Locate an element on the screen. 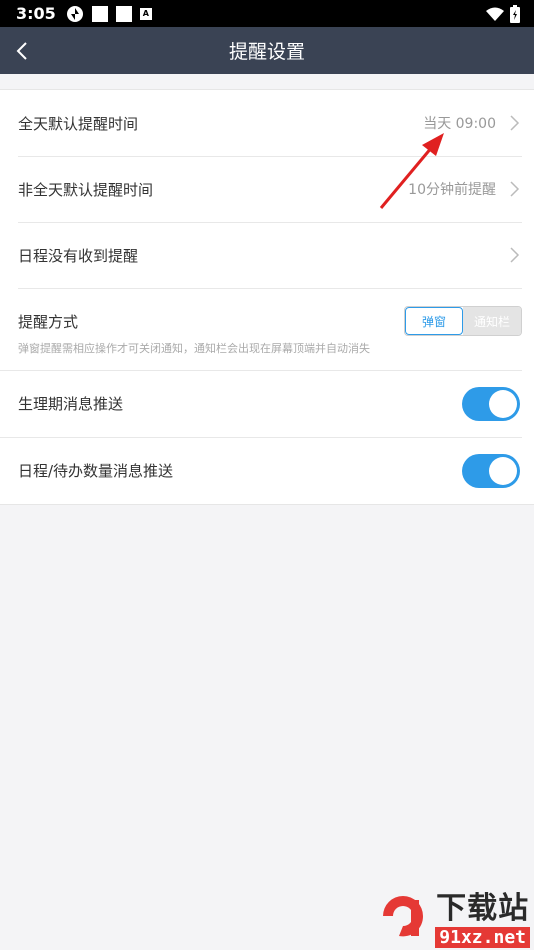 The image size is (534, 950). mode-option-popup: 弹窗 is located at coordinates (434, 321).